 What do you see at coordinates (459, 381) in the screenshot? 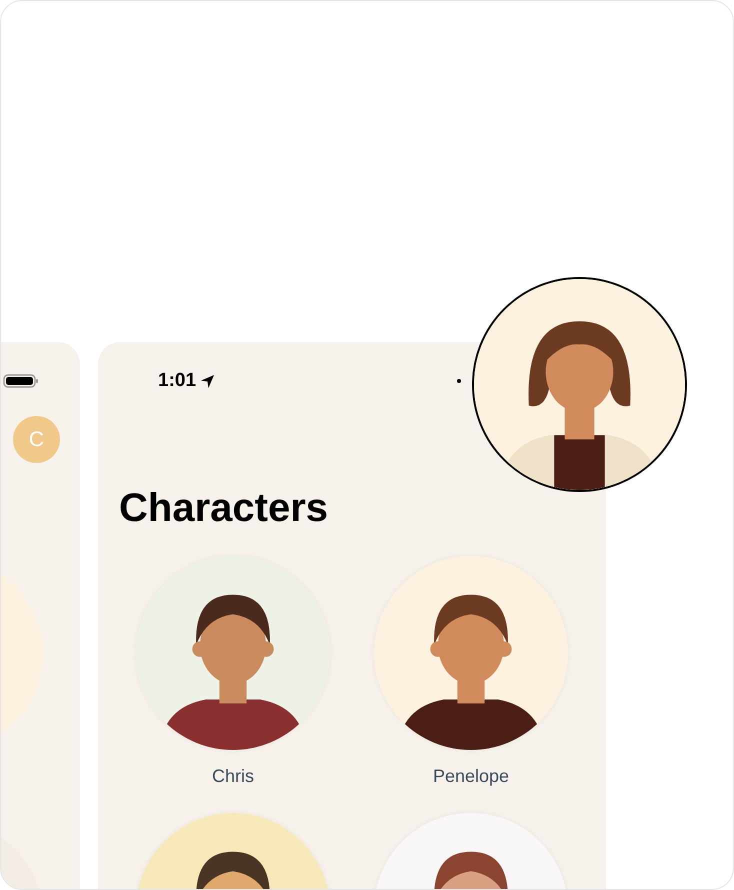
I see `signal-dot-icon` at bounding box center [459, 381].